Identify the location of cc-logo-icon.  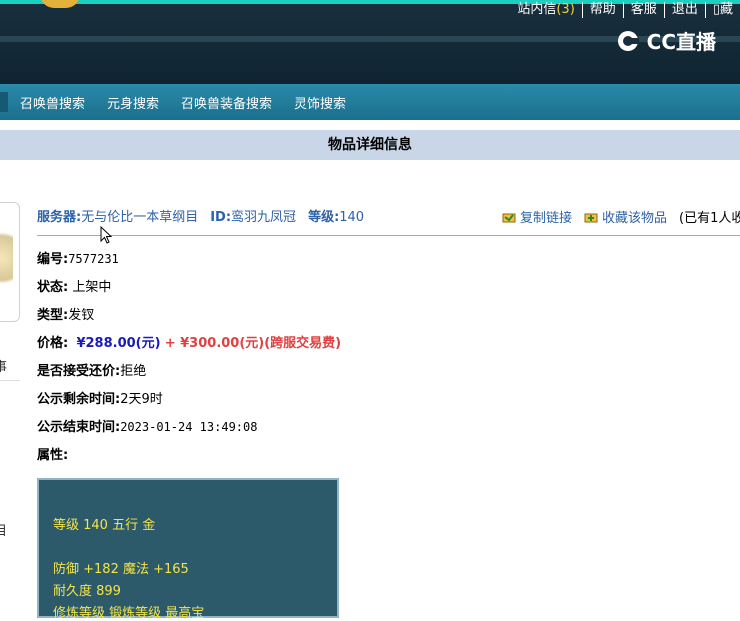
(628, 40).